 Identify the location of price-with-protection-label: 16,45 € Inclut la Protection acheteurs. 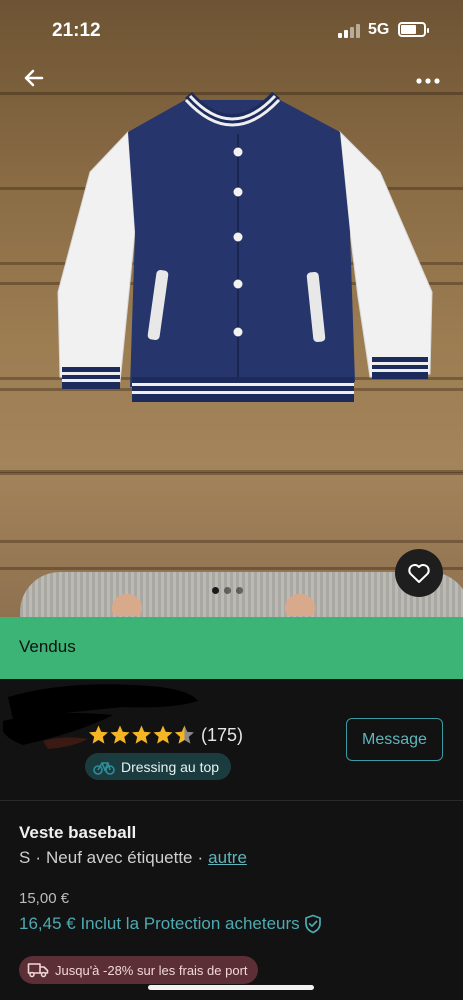
(159, 923).